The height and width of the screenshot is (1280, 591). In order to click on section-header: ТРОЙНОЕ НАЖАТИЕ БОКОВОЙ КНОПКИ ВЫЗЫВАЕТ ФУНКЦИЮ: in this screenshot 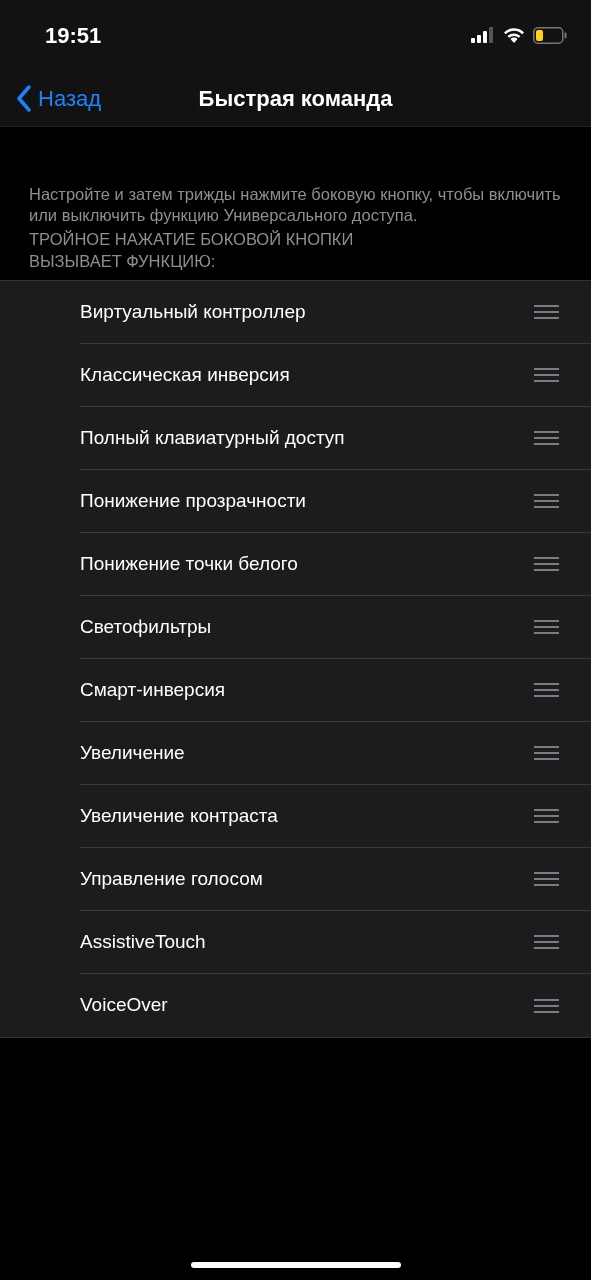, I will do `click(192, 250)`.